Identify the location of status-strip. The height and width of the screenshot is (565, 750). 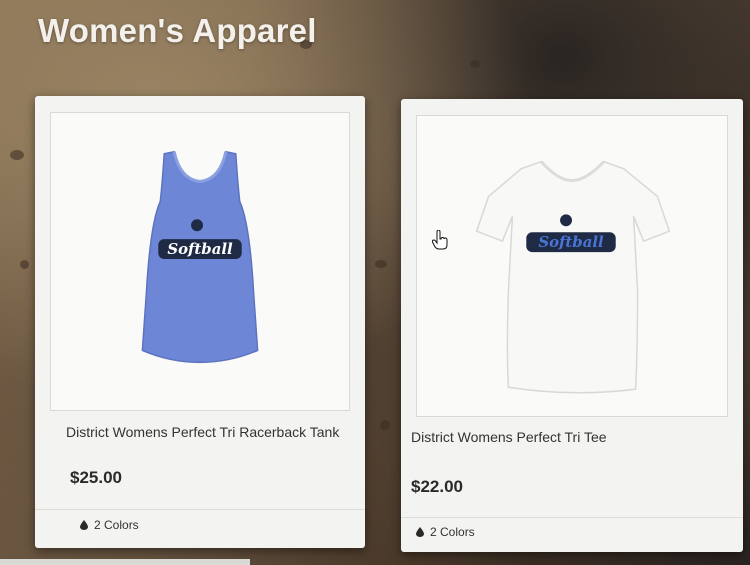
(125, 562).